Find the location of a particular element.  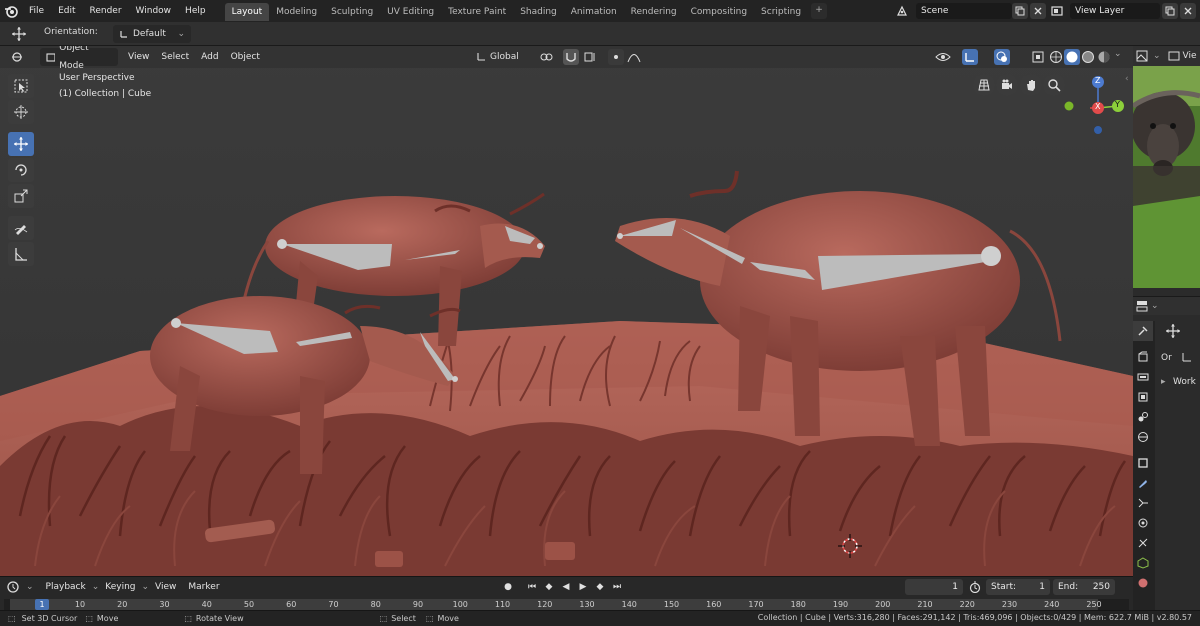

modifier-properties-icon is located at coordinates (1143, 483).